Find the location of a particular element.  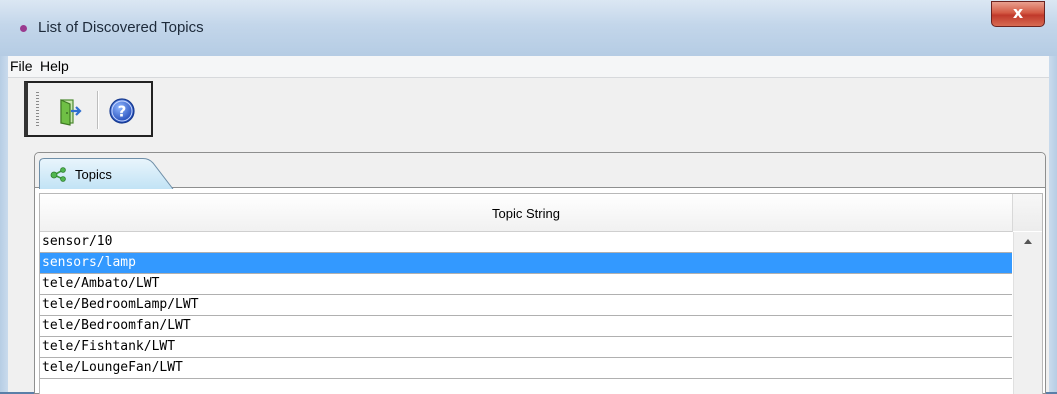

menu-file: File is located at coordinates (21, 66).